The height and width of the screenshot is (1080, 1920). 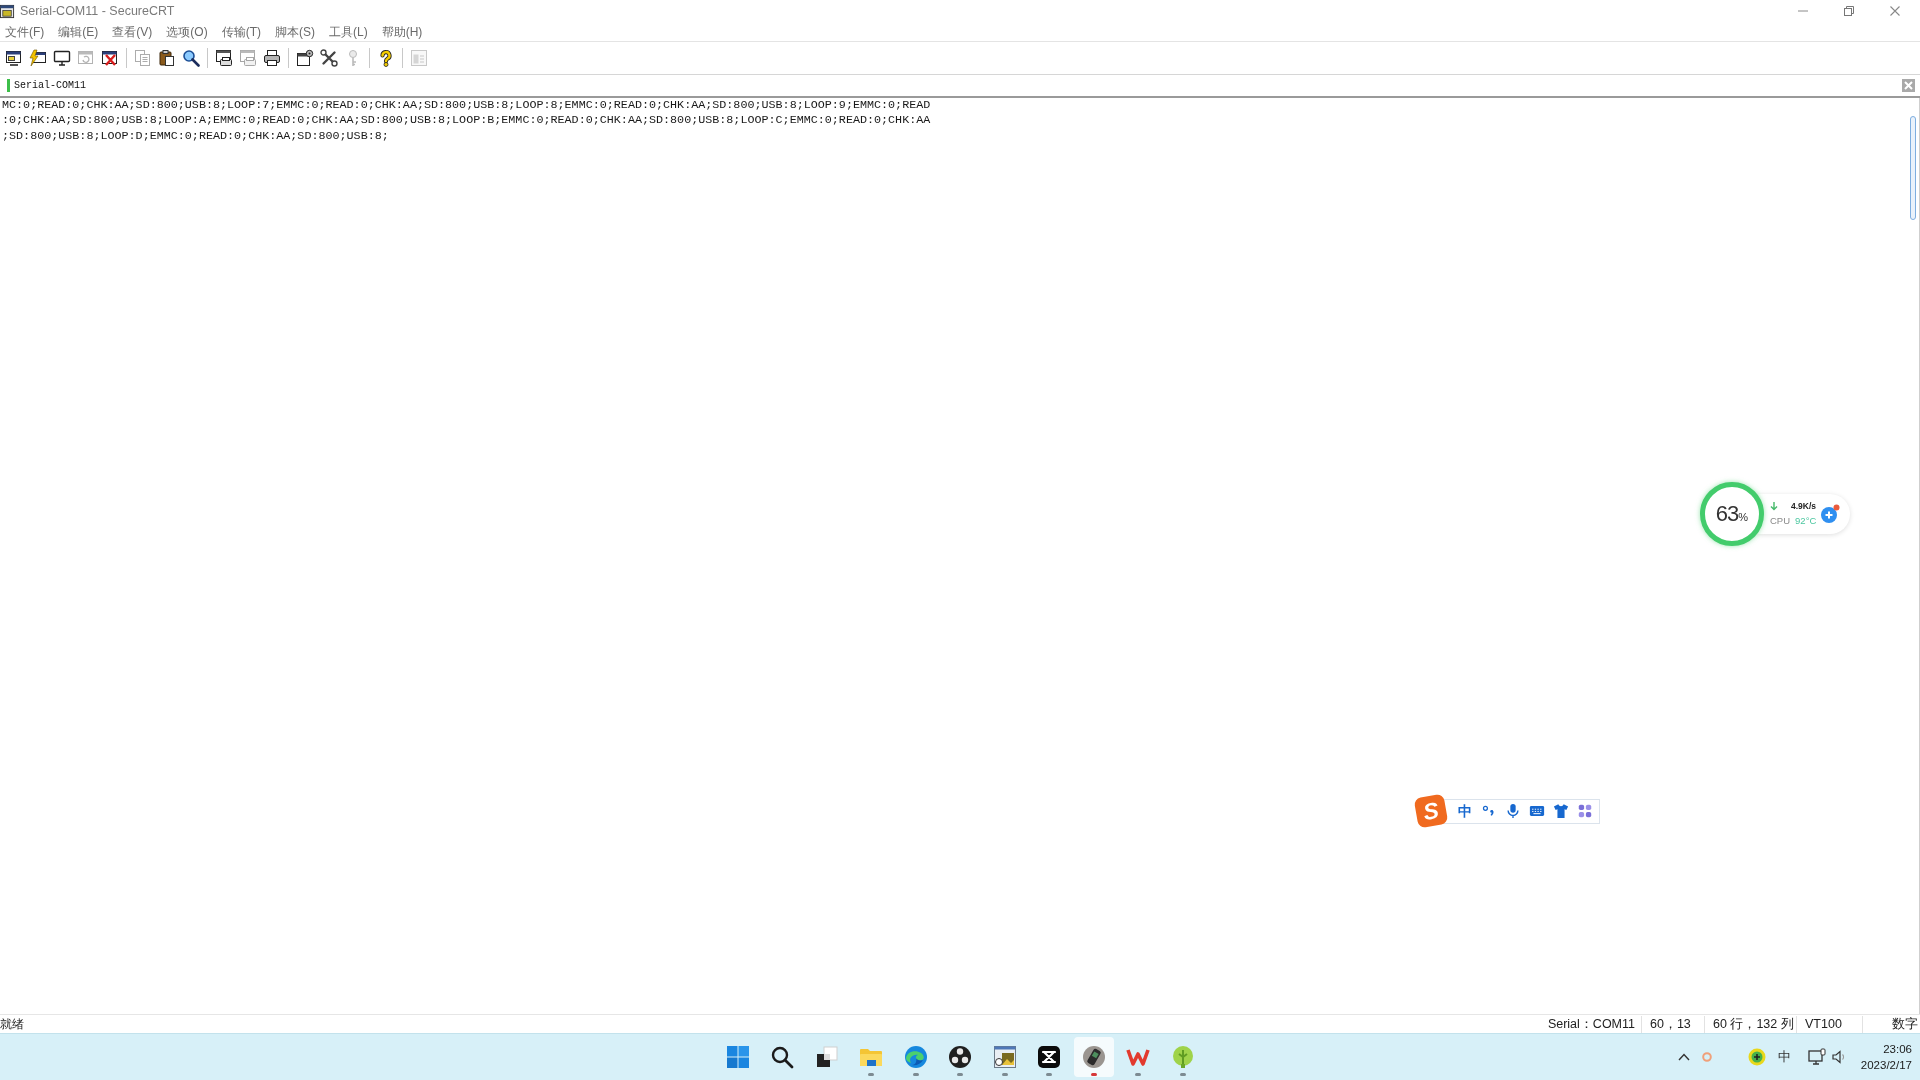 I want to click on window-gear-icon, so click(x=305, y=58).